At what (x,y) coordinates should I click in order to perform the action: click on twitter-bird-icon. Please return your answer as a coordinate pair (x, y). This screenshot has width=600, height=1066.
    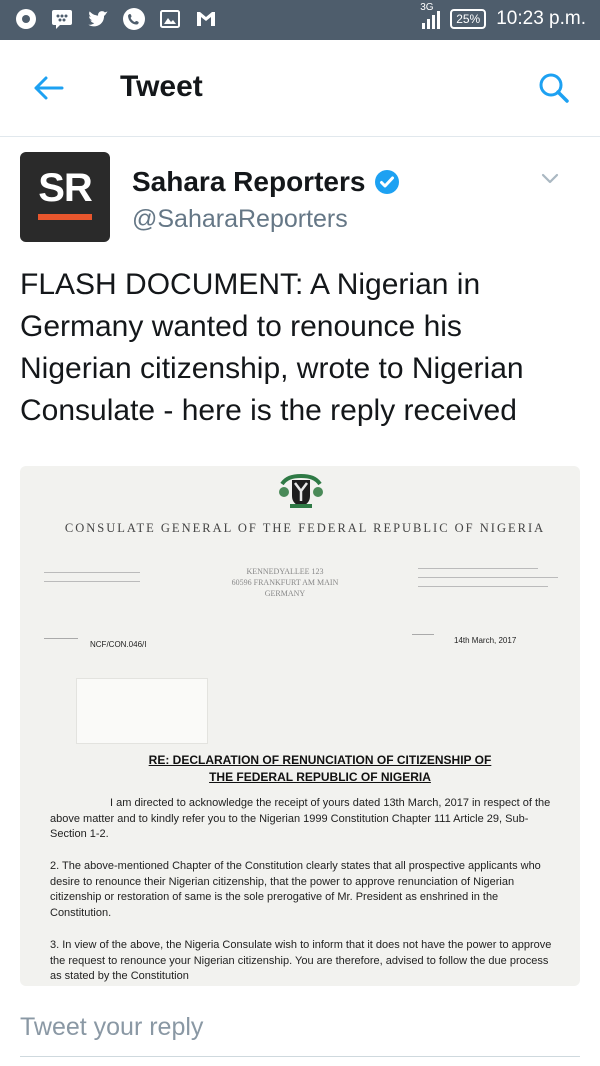
    Looking at the image, I should click on (98, 19).